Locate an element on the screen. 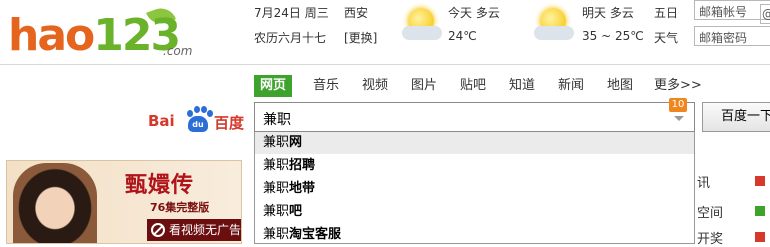  search-button: 百度一下 is located at coordinates (736, 117).